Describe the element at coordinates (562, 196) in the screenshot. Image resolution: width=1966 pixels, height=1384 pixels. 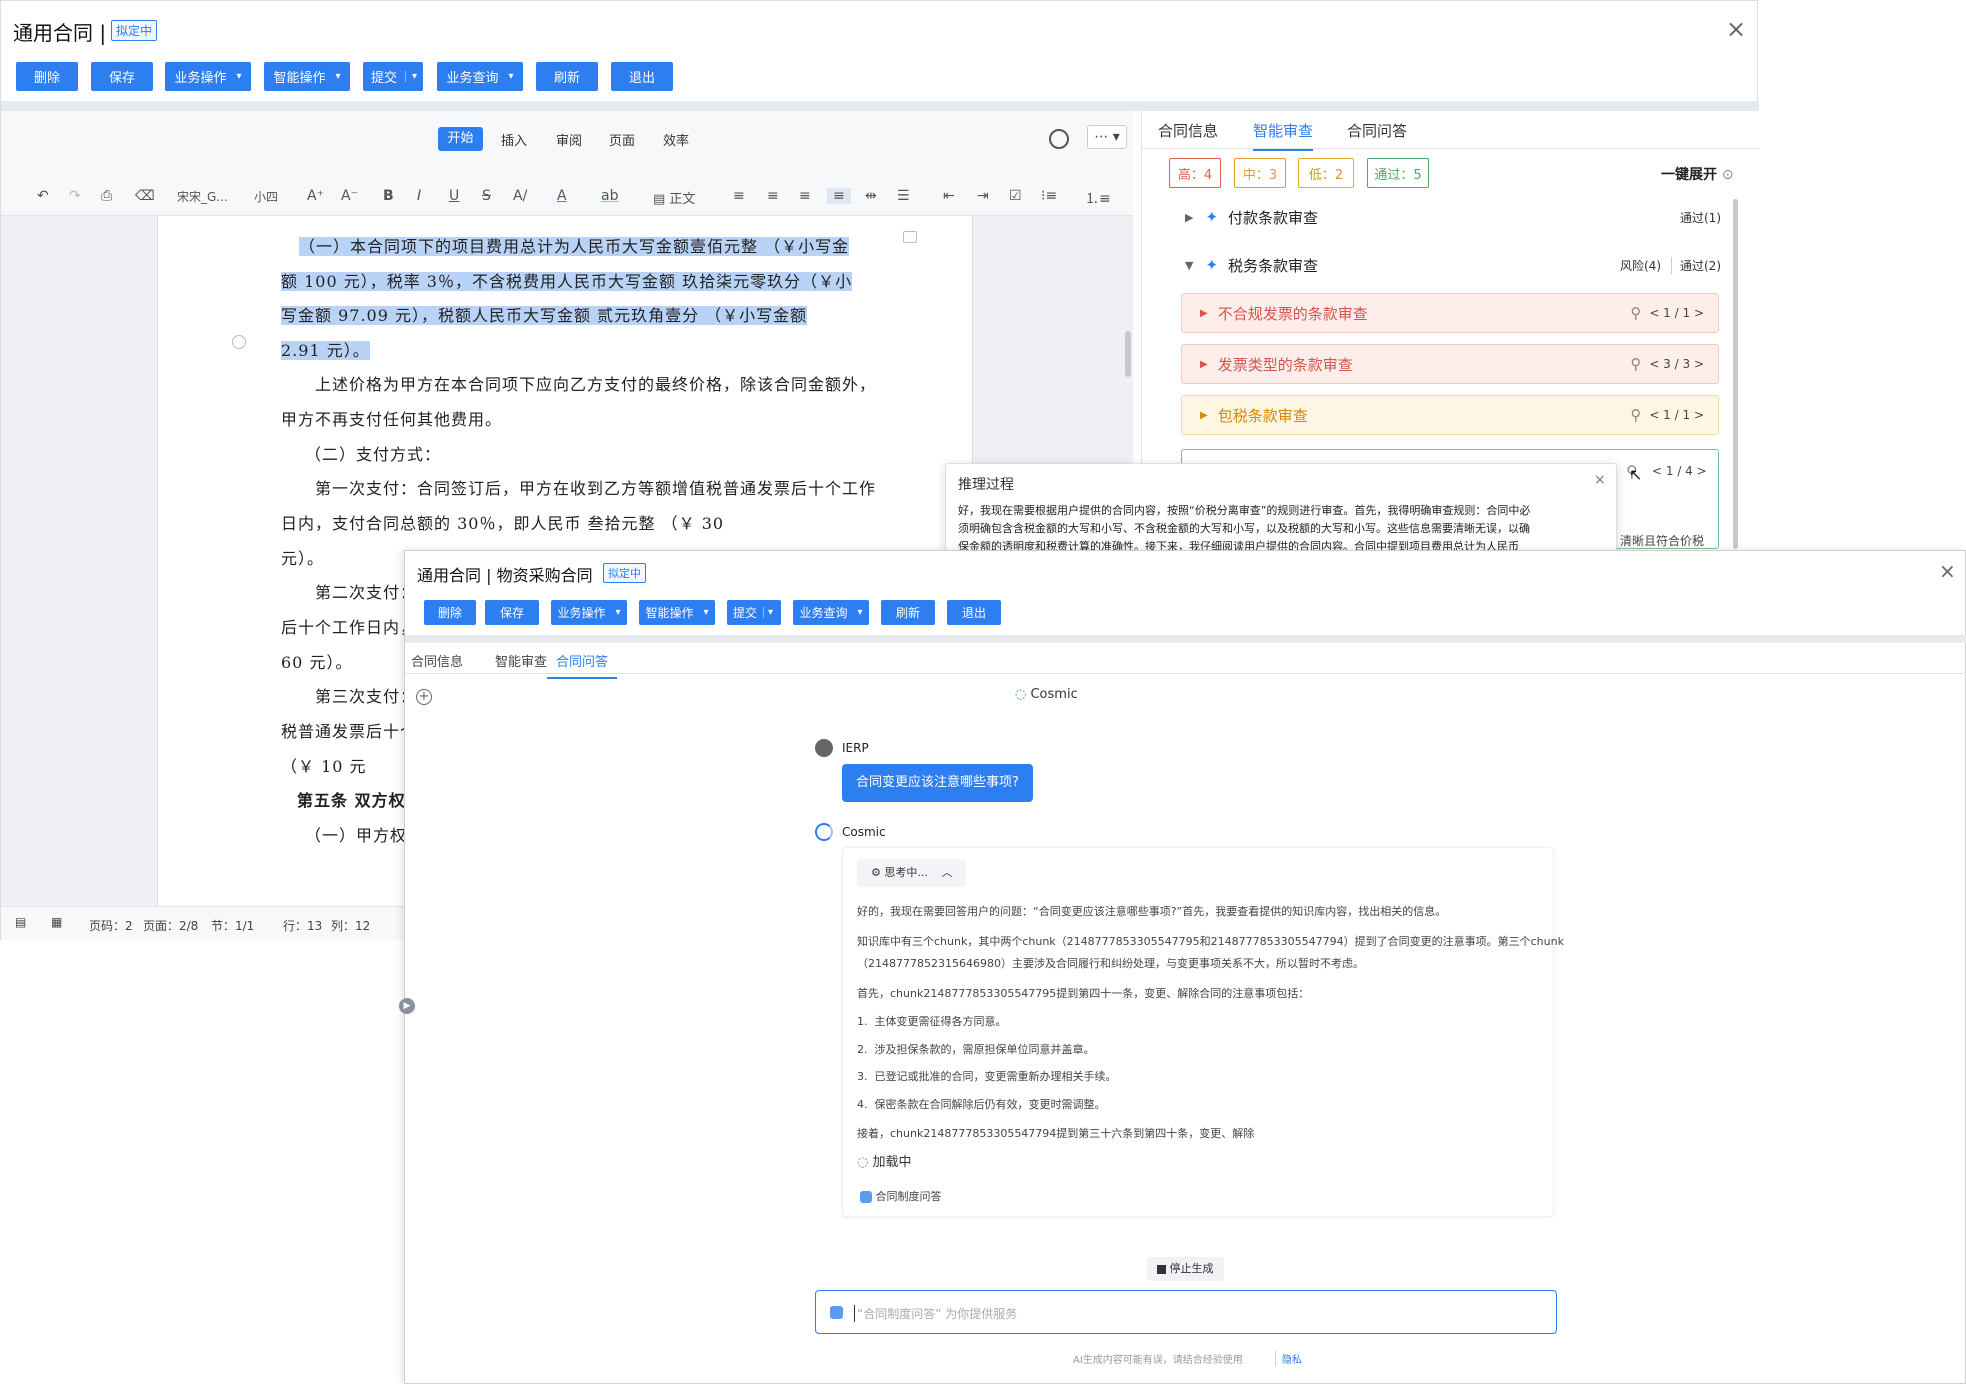
I see `font-color-icon: A` at that location.